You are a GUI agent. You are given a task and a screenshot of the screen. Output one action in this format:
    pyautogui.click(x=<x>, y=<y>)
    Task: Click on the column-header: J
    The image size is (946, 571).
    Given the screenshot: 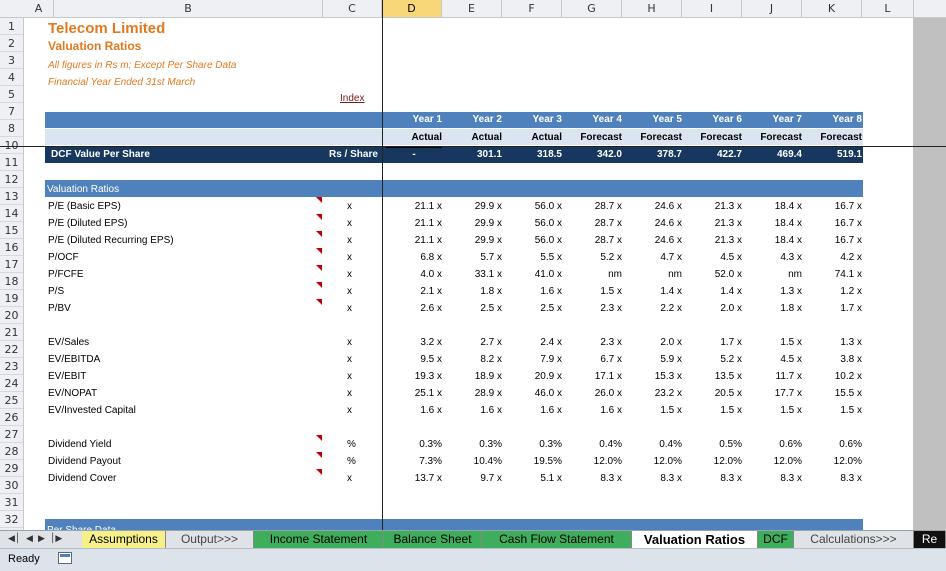 What is the action you would take?
    pyautogui.click(x=772, y=8)
    